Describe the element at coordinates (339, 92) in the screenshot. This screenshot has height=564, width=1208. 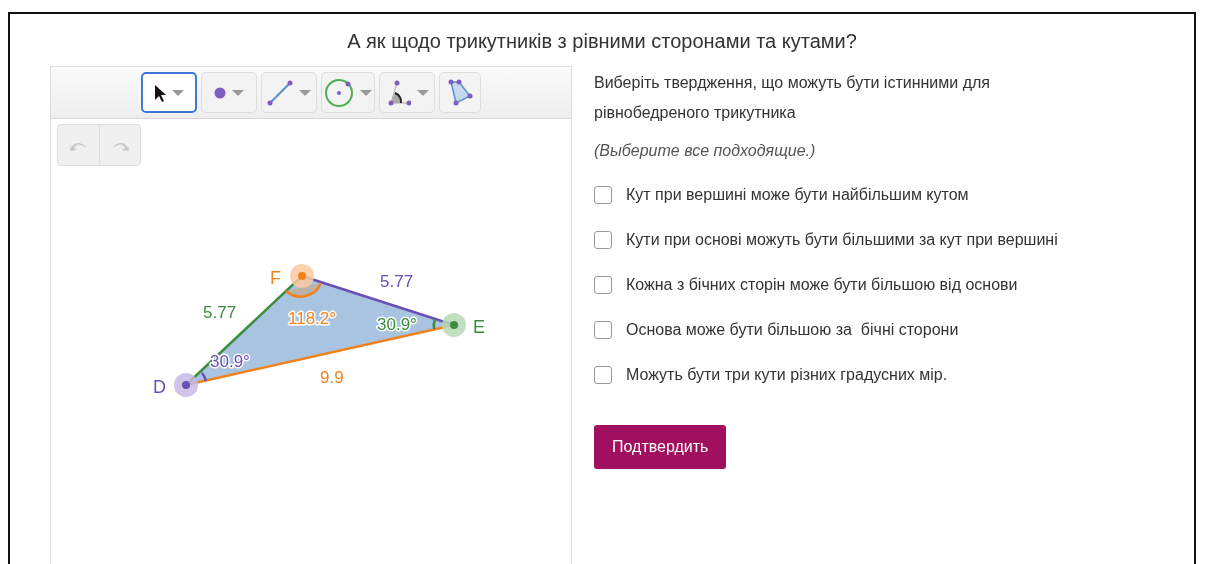
I see `circle-icon` at that location.